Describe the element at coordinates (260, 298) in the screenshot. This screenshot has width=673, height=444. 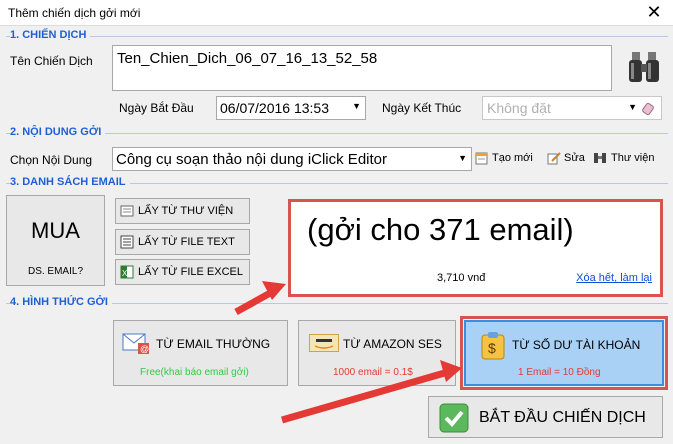
I see `arrow-to-email-count` at that location.